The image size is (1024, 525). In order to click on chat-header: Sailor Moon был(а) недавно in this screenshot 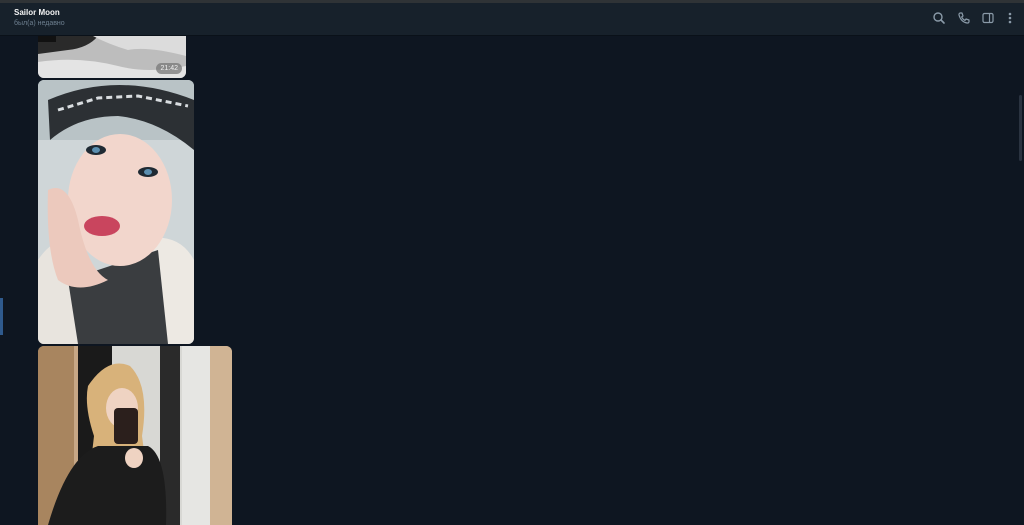, I will do `click(512, 19)`.